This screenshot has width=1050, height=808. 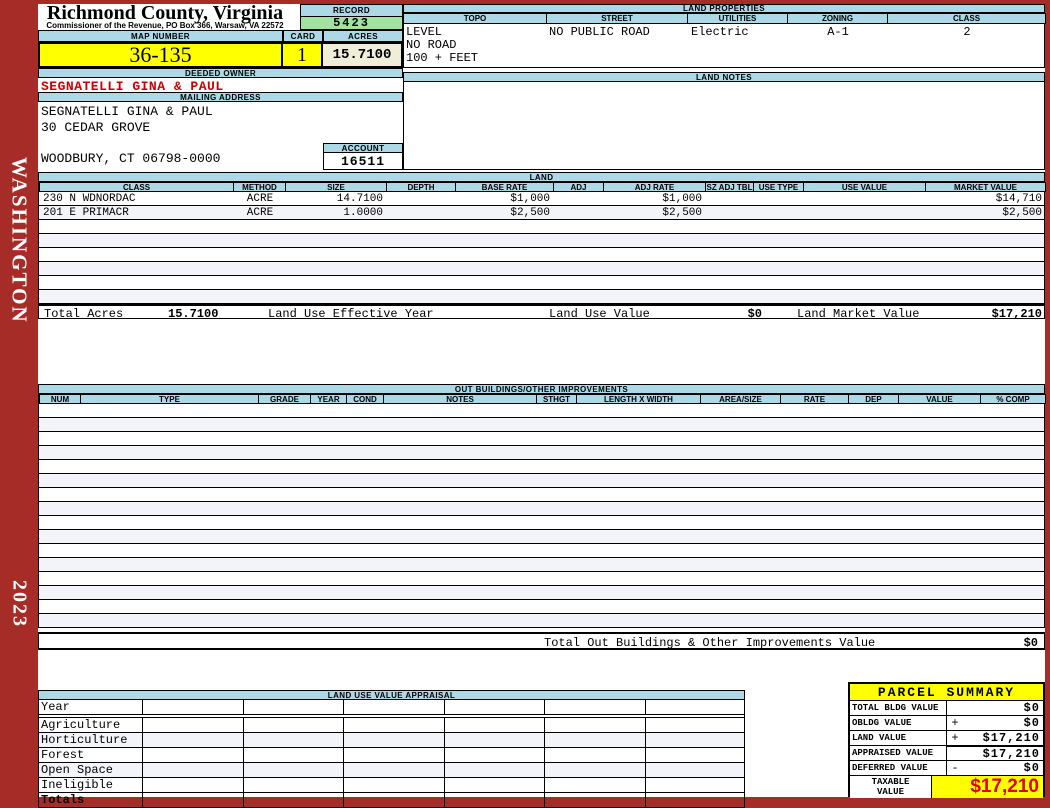 I want to click on taxable-label-line: VALUE, so click(x=890, y=792).